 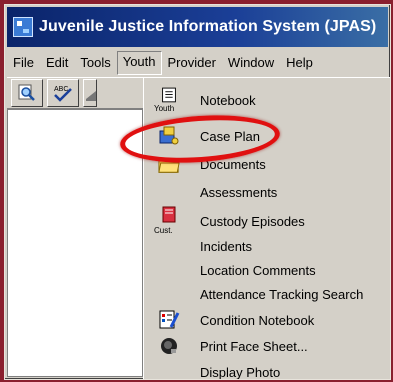 I want to click on menu-provider: Provider, so click(x=192, y=63).